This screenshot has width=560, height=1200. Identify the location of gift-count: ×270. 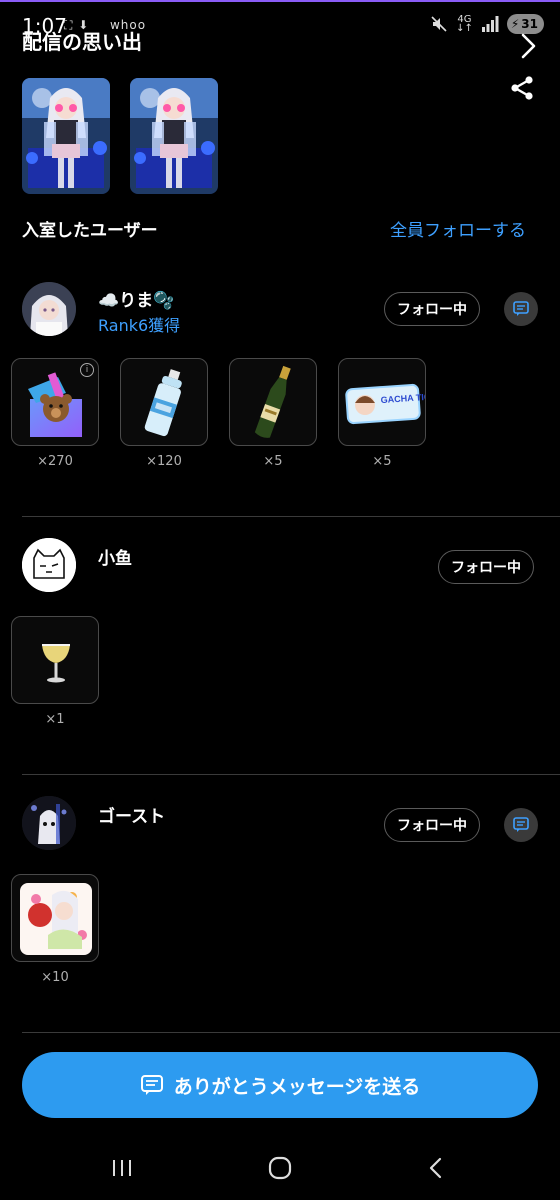
(55, 461).